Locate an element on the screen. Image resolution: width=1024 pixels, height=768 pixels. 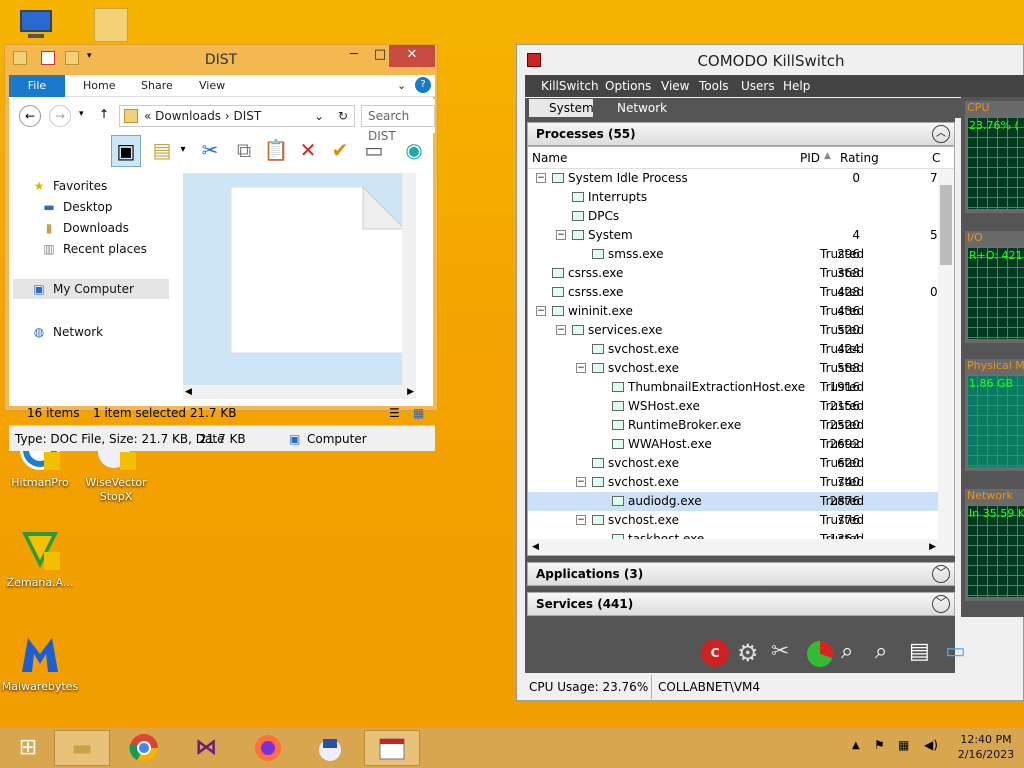
tab-home: Home is located at coordinates (99, 85).